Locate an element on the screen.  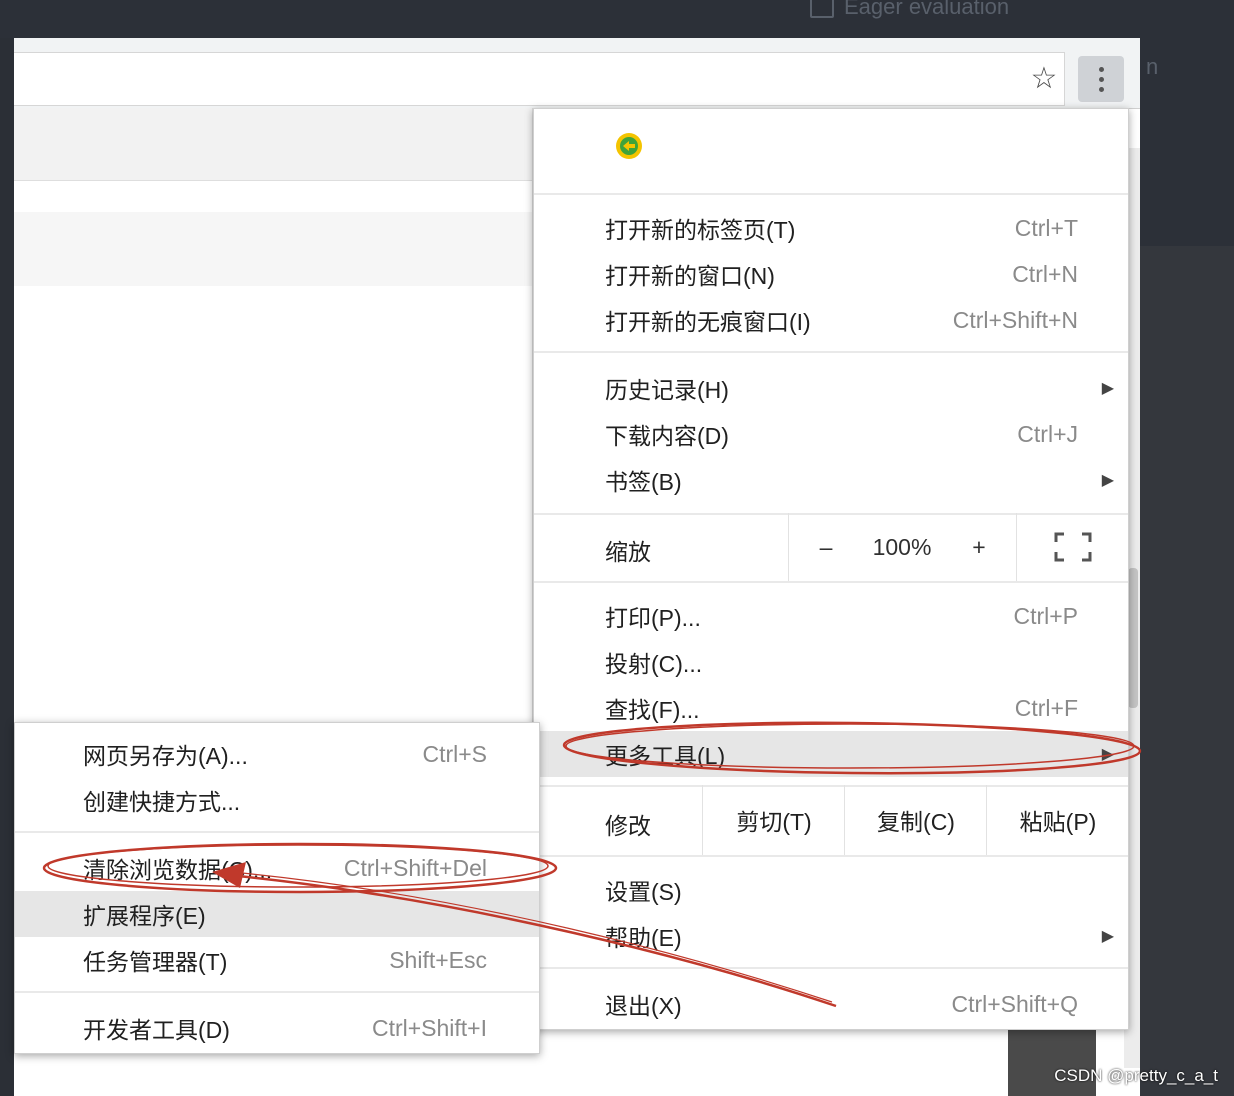
menu-item-label: 开发者工具(D) is located at coordinates (156, 1030).